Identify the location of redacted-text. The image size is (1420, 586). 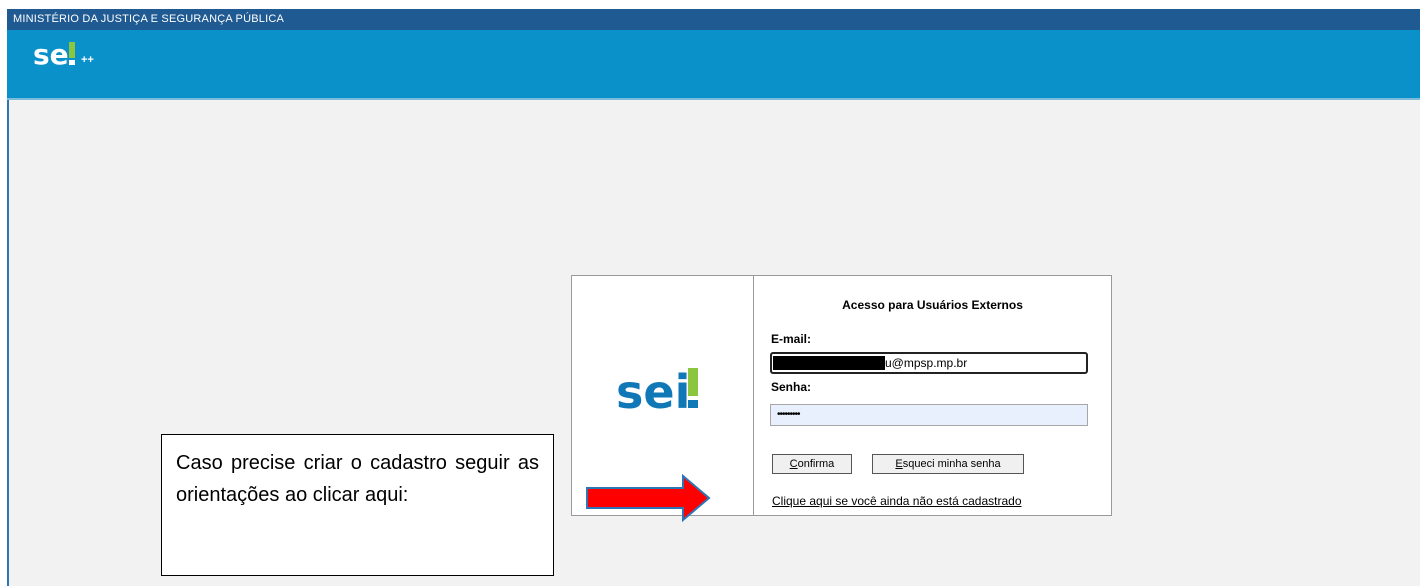
(829, 363).